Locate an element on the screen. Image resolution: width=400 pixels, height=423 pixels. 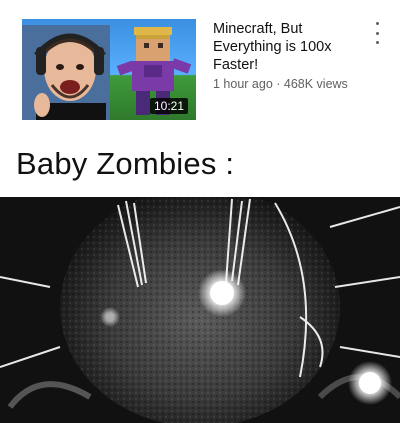
vertical-ellipsis-icon is located at coordinates (377, 33).